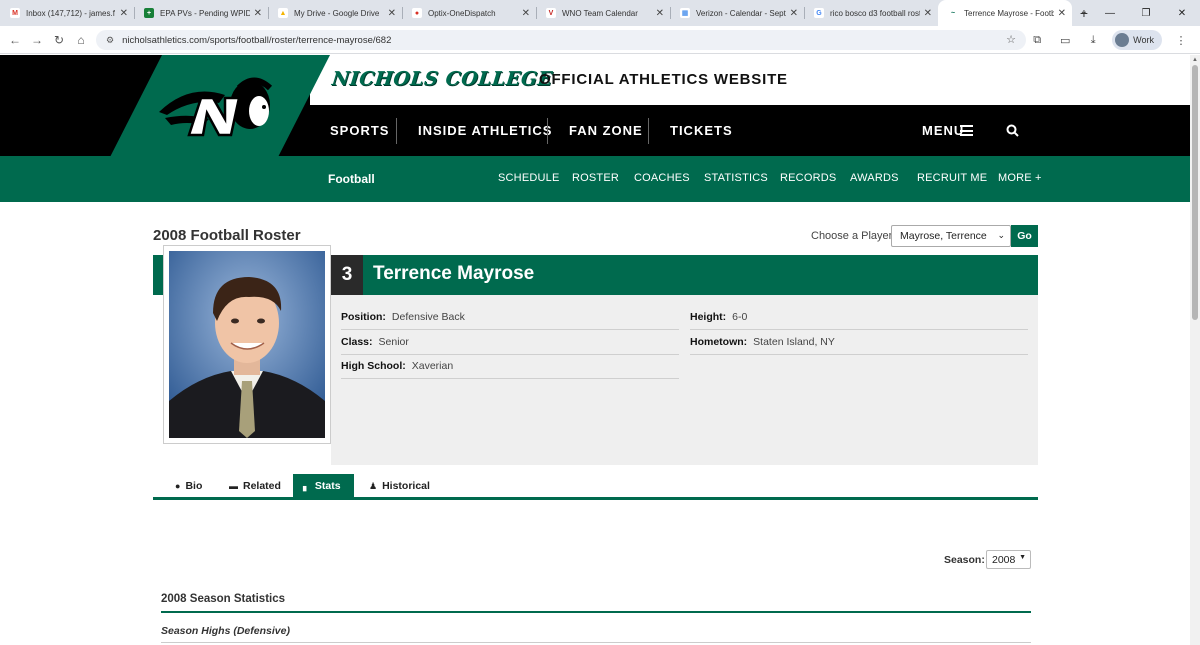  I want to click on scroll-up-icon: ▲, so click(1195, 60).